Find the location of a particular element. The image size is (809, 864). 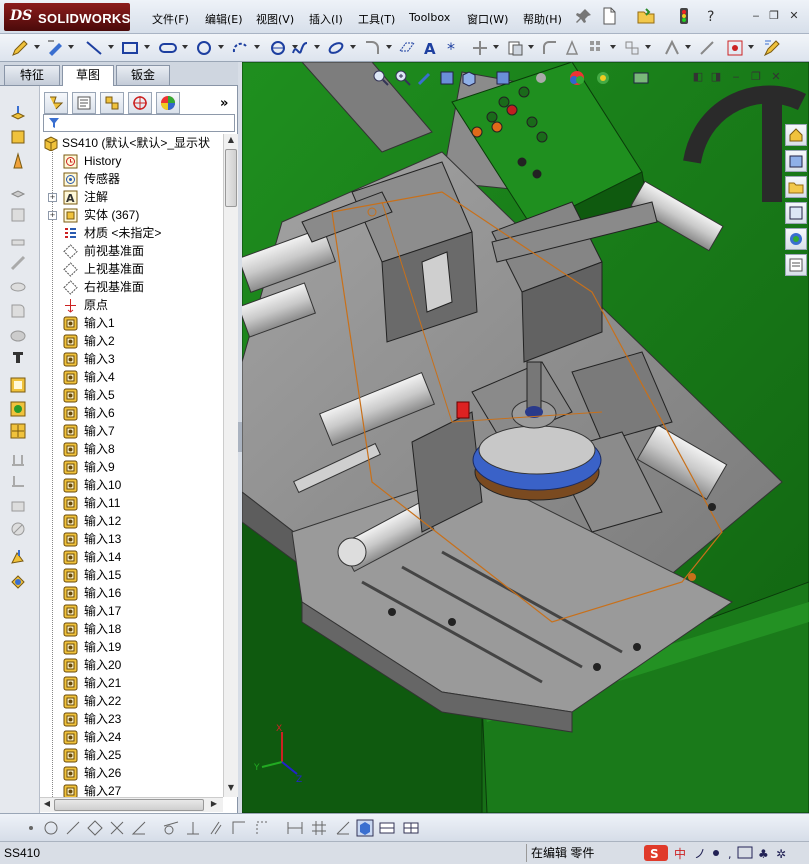

feature-tree-item: 右视基准面 is located at coordinates (131, 287).